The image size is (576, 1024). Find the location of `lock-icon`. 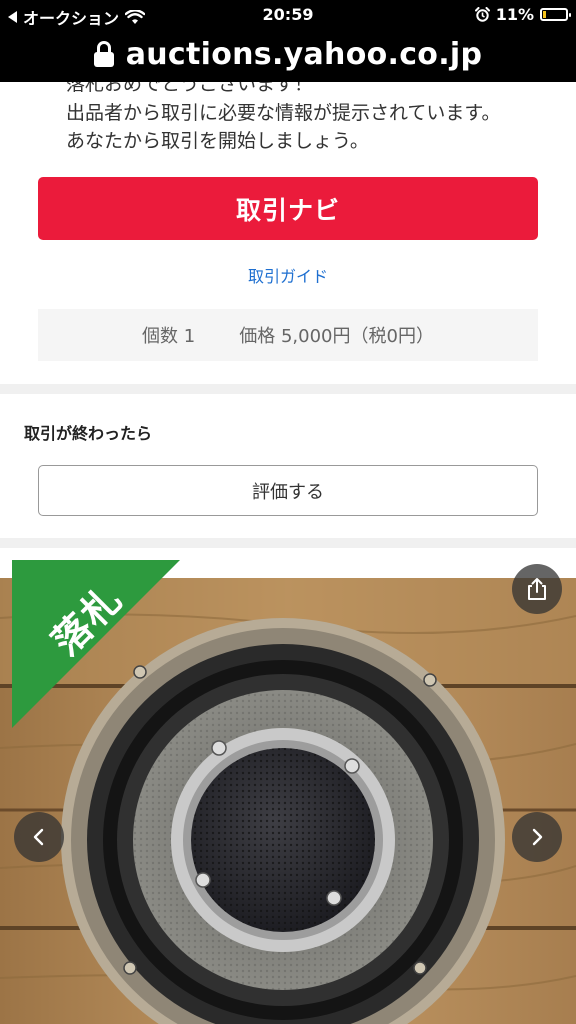

lock-icon is located at coordinates (103, 54).